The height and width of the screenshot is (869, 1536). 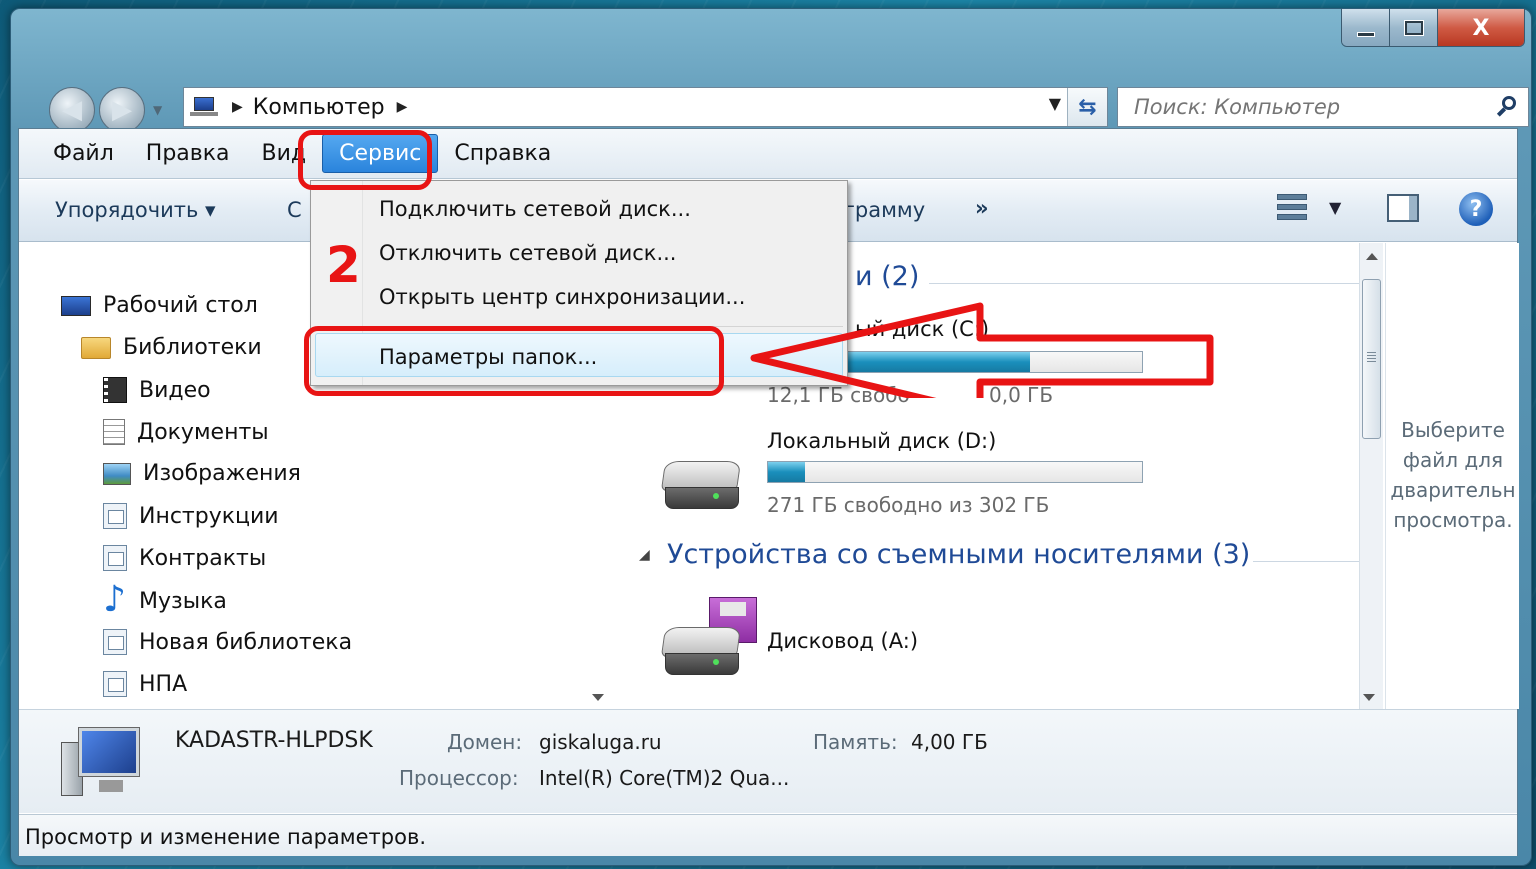 I want to click on breadcrumb-computer: Компьютер, so click(x=319, y=107).